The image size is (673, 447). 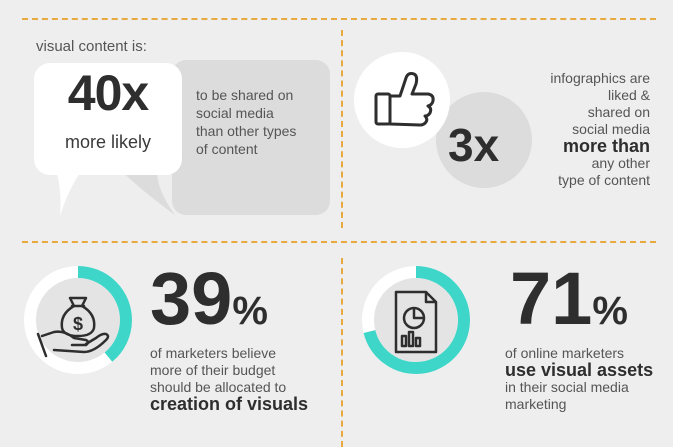 I want to click on top-divider, so click(x=339, y=19).